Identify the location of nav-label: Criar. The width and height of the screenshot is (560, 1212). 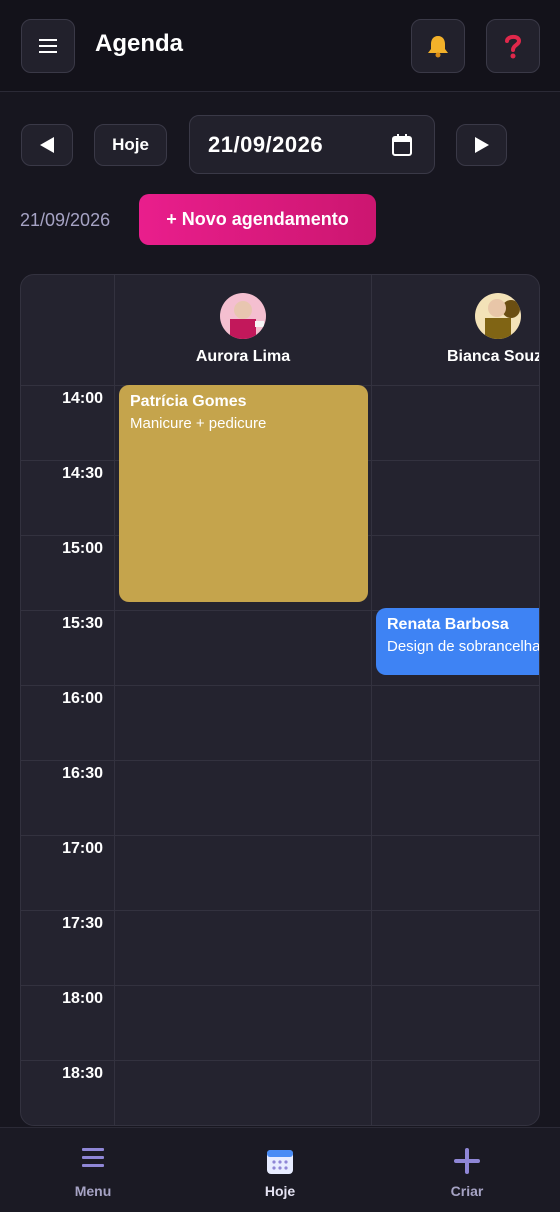
(467, 1191).